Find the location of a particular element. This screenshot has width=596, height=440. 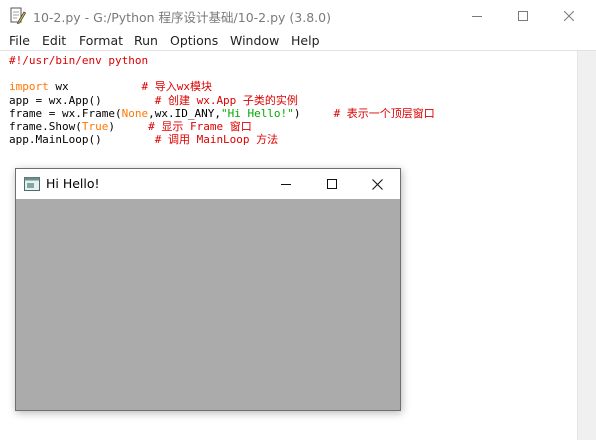

maximize-button is located at coordinates (523, 15).